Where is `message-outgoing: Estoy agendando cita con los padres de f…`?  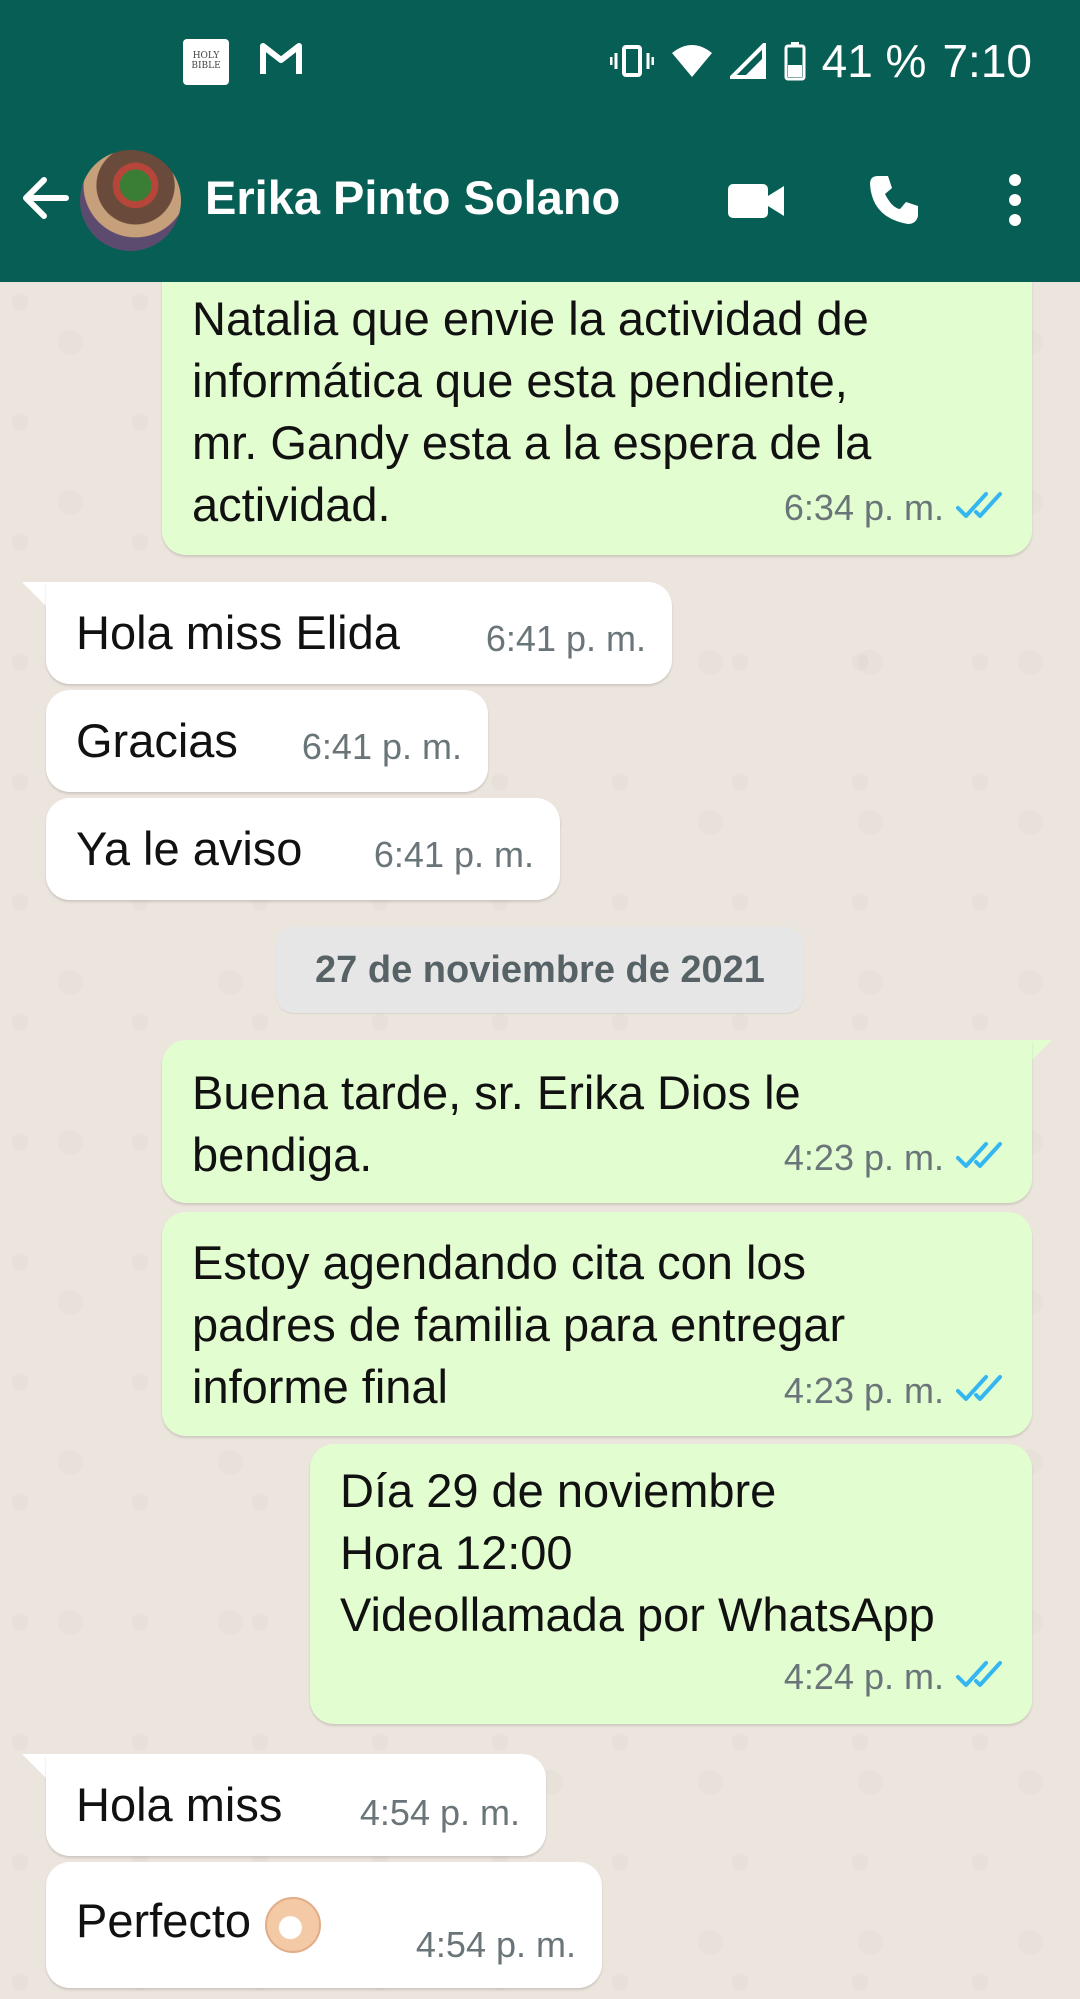 message-outgoing: Estoy agendando cita con los padres de f… is located at coordinates (597, 1324).